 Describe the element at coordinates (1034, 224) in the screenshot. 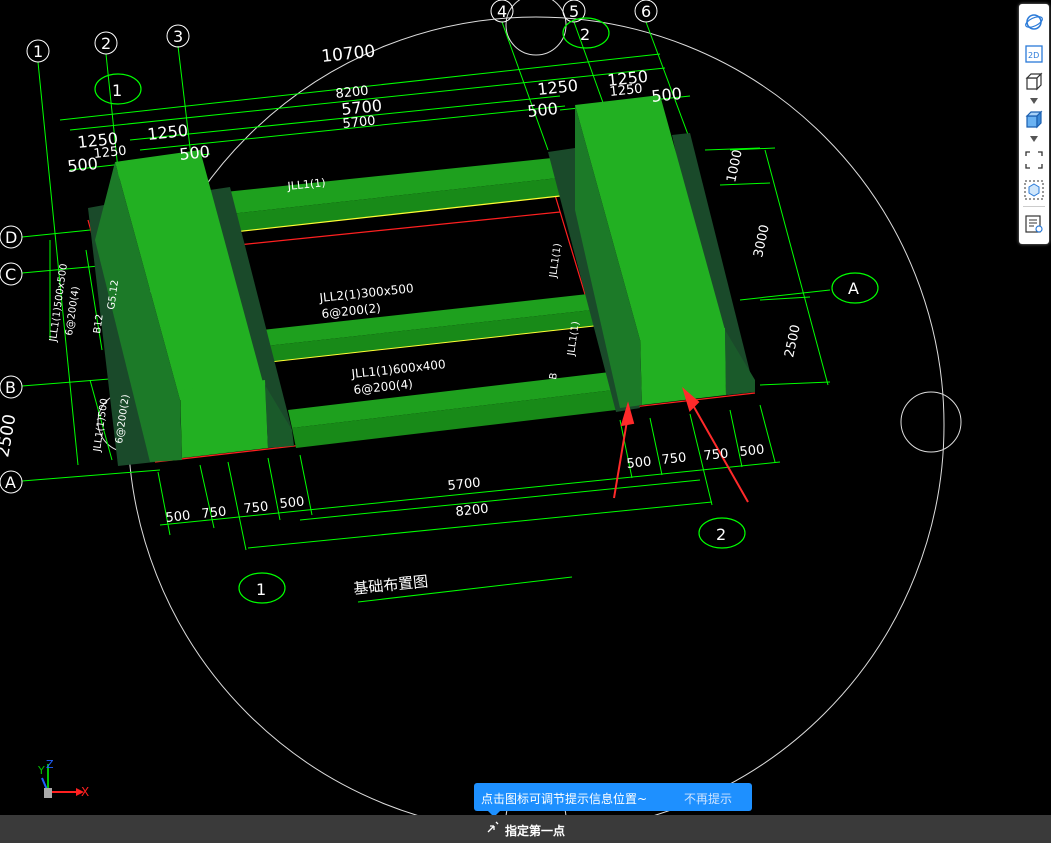

I see `properties-icon` at that location.